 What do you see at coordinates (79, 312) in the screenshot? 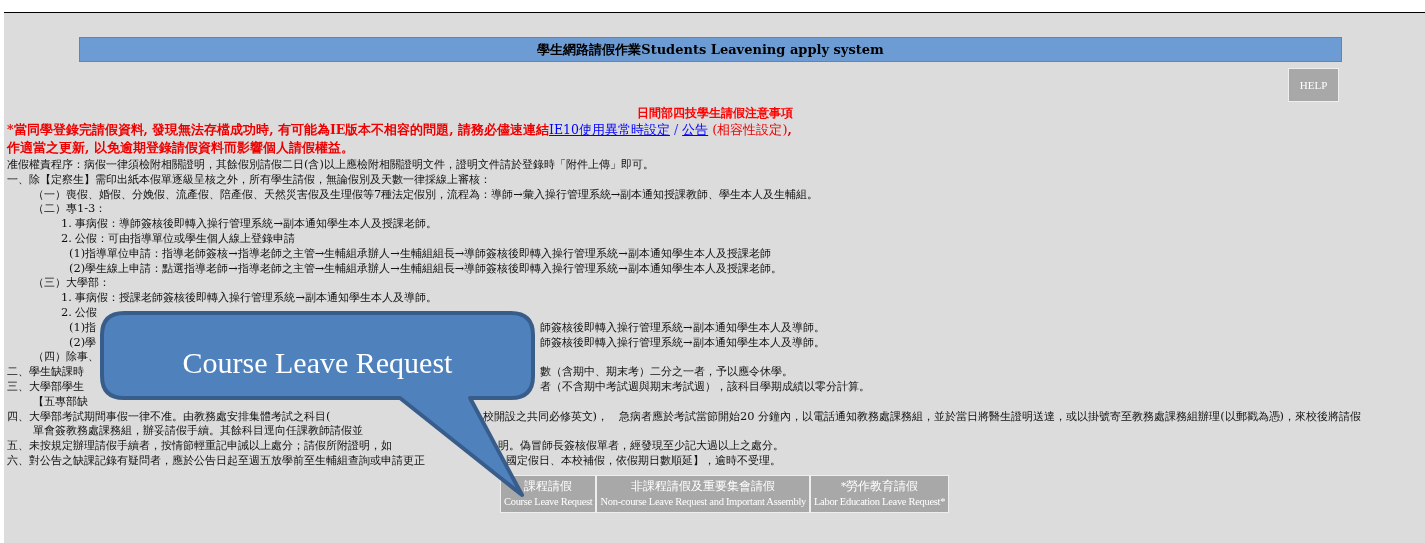
I see `rule-text: 2. 公假` at bounding box center [79, 312].